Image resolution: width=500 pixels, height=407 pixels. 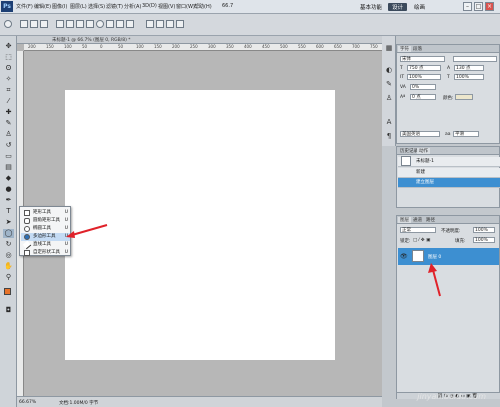 I want to click on lock-icons: □ ⁄ ✥ ▣, so click(x=421, y=240).